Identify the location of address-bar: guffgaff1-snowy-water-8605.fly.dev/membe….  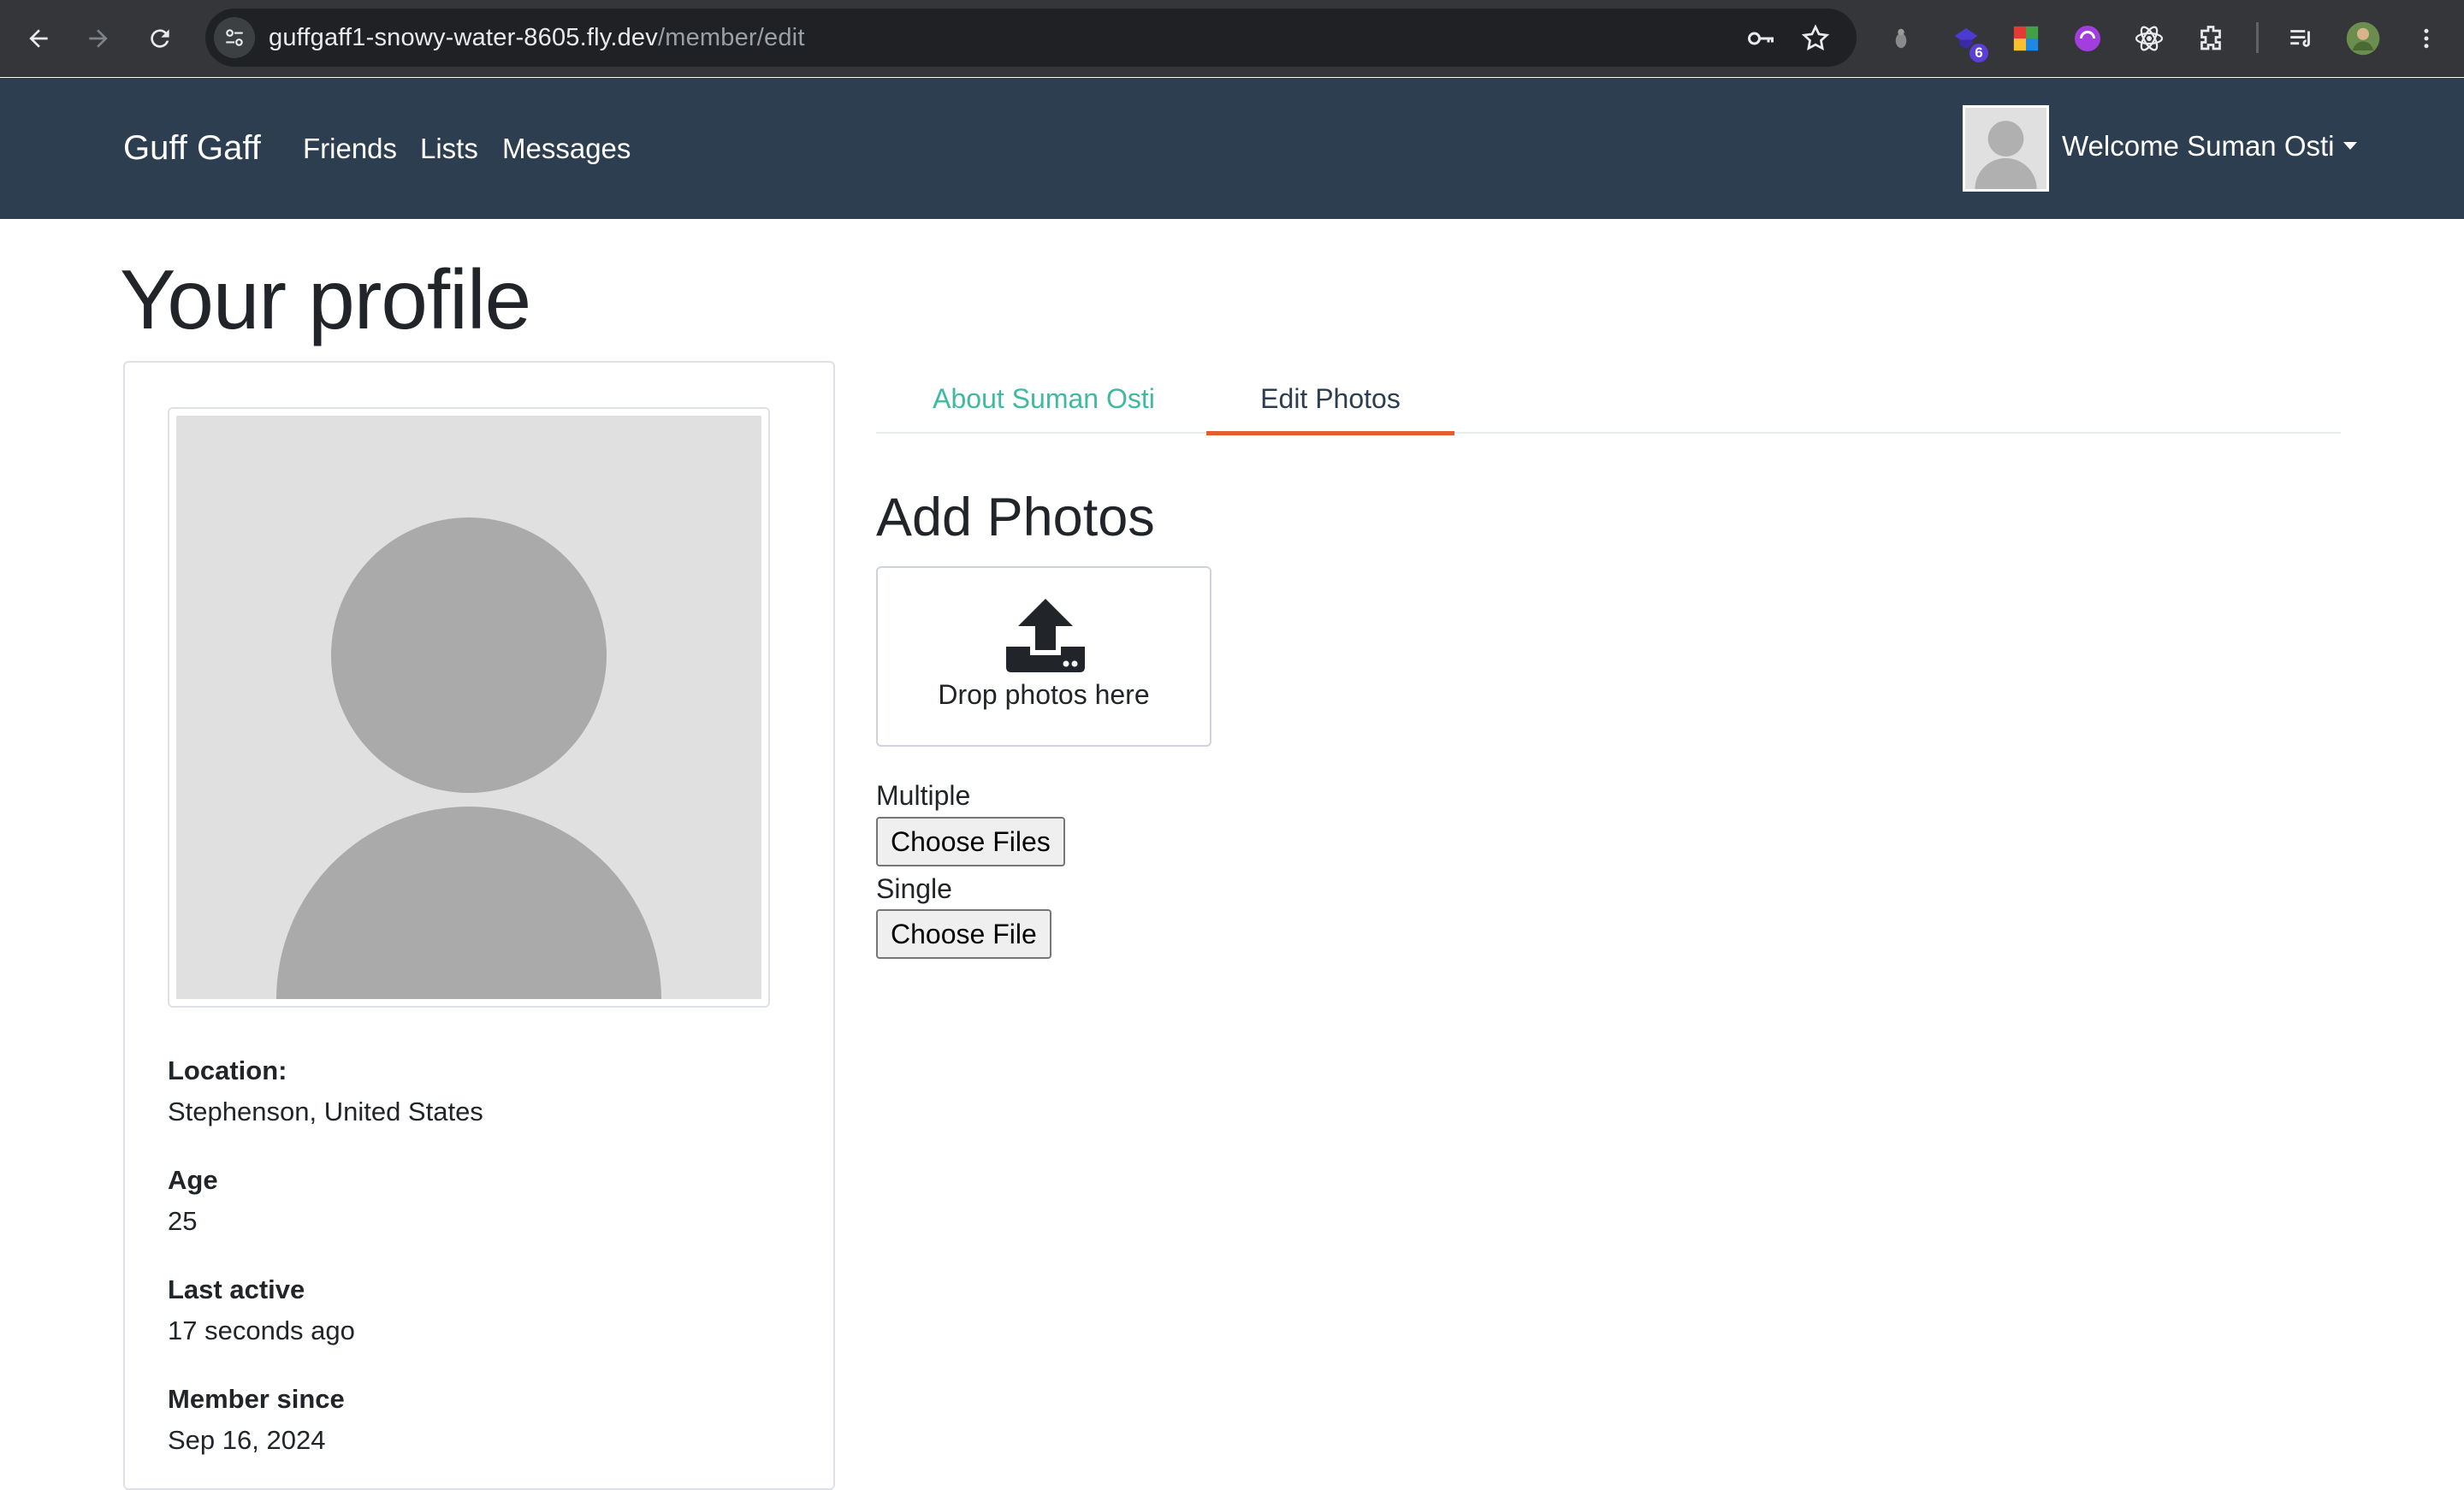
(1031, 38).